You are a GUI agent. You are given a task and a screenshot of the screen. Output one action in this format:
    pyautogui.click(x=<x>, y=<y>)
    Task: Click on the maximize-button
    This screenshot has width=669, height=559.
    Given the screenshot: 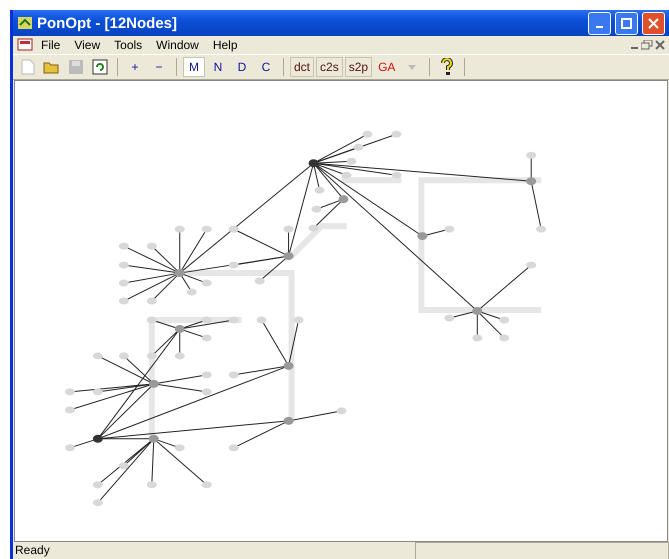 What is the action you would take?
    pyautogui.click(x=626, y=23)
    